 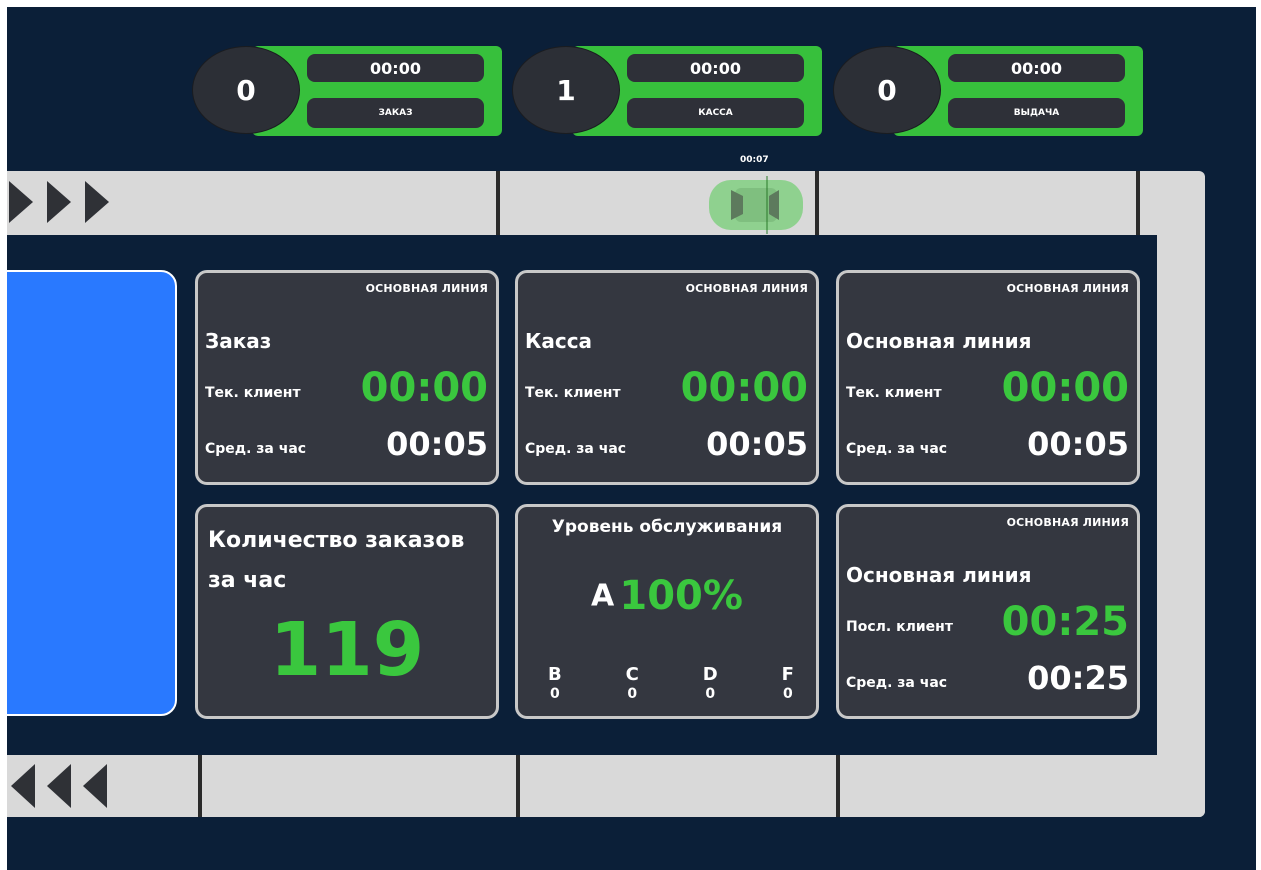 I want to click on counter-order-time: 00:00, so click(x=395, y=68).